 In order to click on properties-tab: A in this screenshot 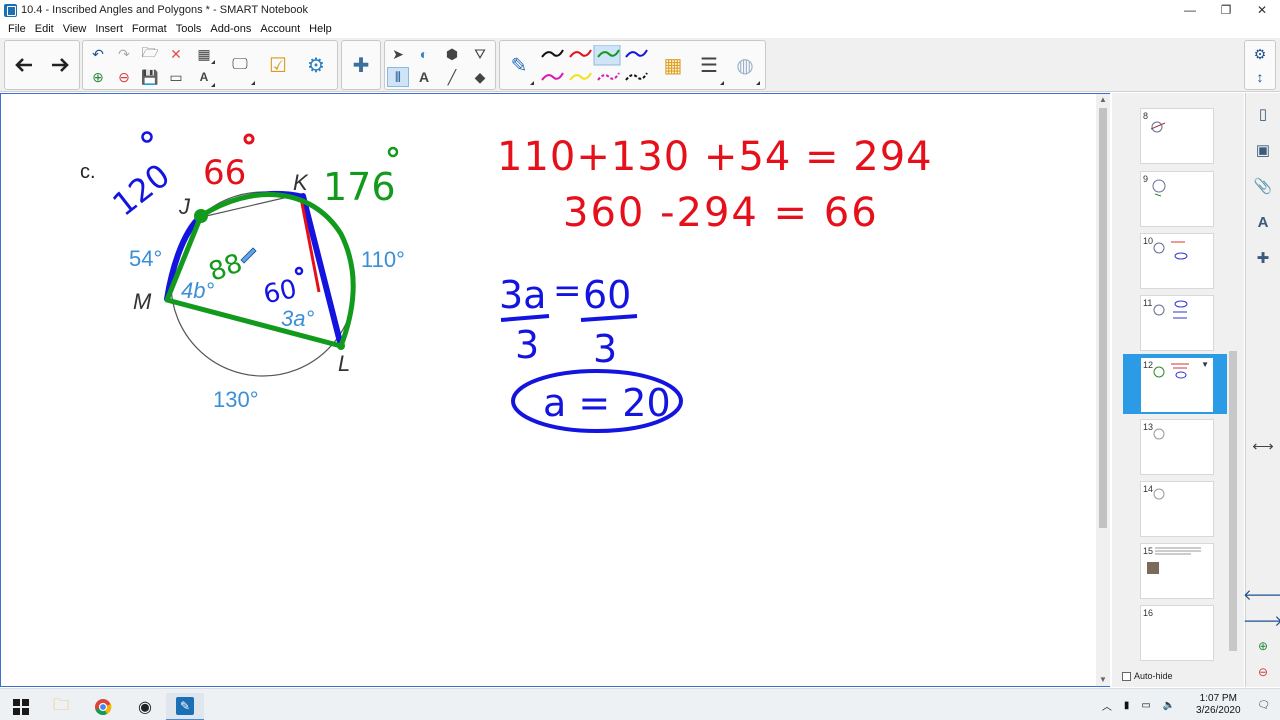, I will do `click(1263, 222)`.